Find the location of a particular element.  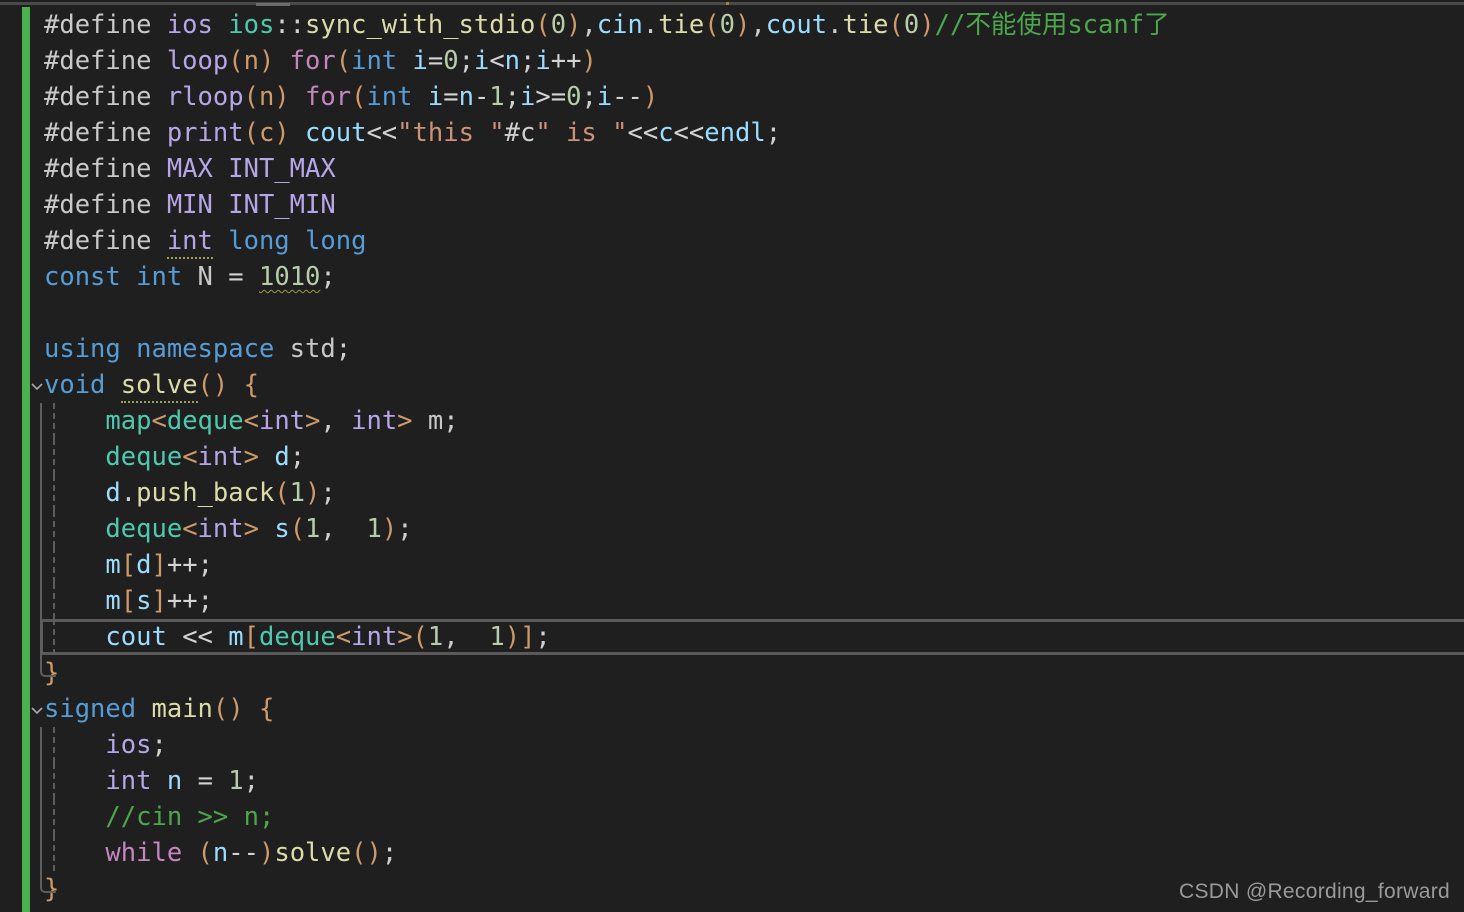

code-line-text: m[d]++; is located at coordinates (128, 565).